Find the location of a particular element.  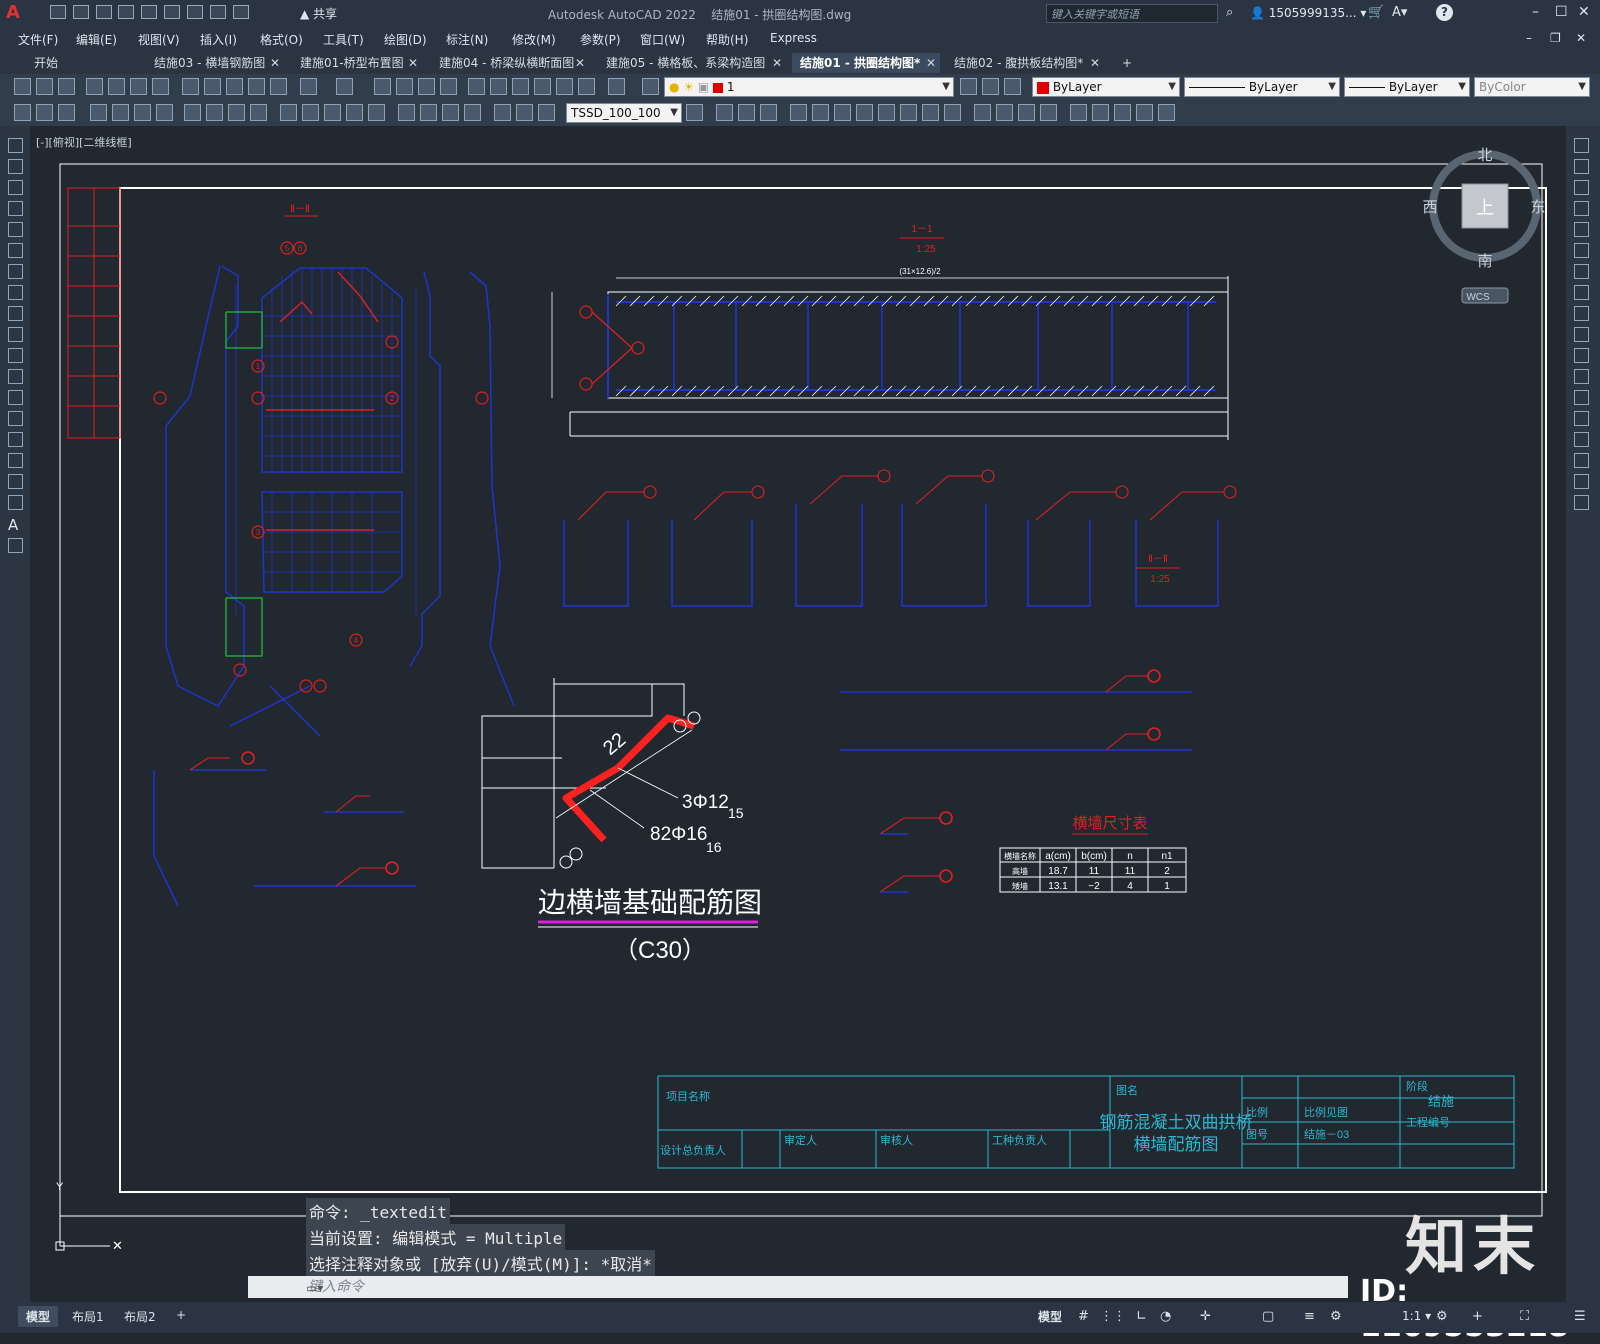

command-input: 键入命令 is located at coordinates (798, 1287).